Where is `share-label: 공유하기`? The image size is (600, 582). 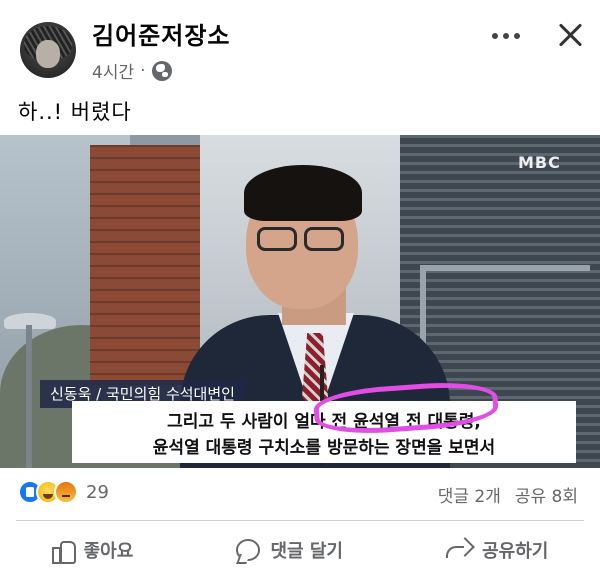
share-label: 공유하기 is located at coordinates (515, 551).